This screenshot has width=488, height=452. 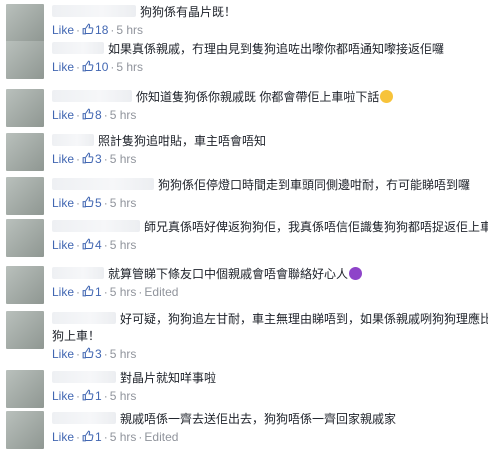 What do you see at coordinates (228, 274) in the screenshot?
I see `comment-text: 就算管睇下條友口中個親戚會唔會聯絡好心人` at bounding box center [228, 274].